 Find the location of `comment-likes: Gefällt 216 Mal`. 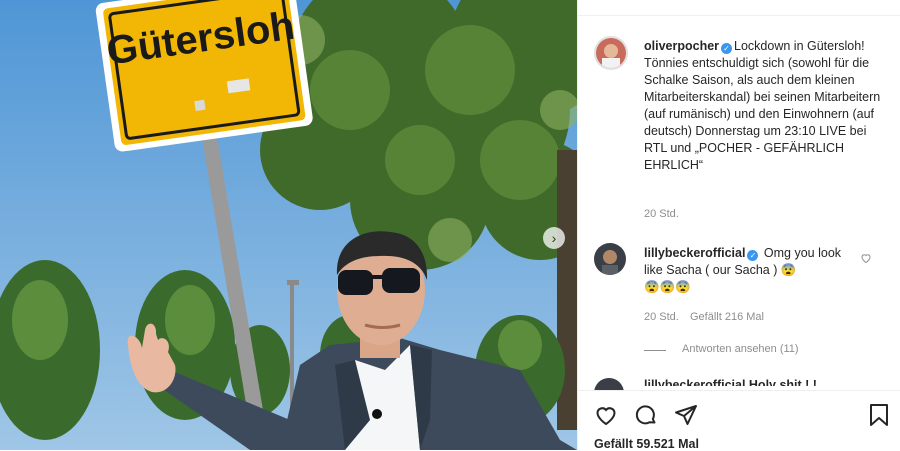

comment-likes: Gefällt 216 Mal is located at coordinates (727, 317).